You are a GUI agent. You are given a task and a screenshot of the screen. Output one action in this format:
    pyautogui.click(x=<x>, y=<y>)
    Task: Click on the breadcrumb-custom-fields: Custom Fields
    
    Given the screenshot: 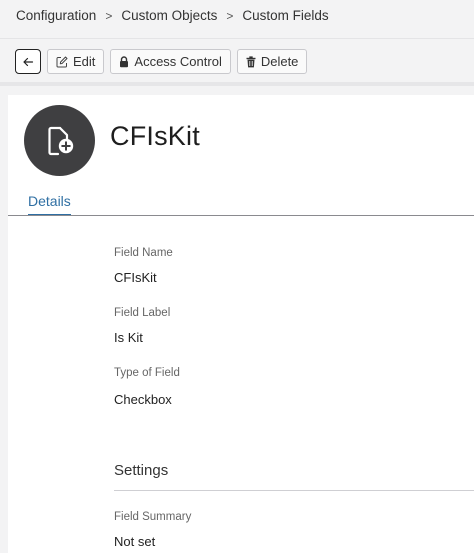 What is the action you would take?
    pyautogui.click(x=285, y=15)
    